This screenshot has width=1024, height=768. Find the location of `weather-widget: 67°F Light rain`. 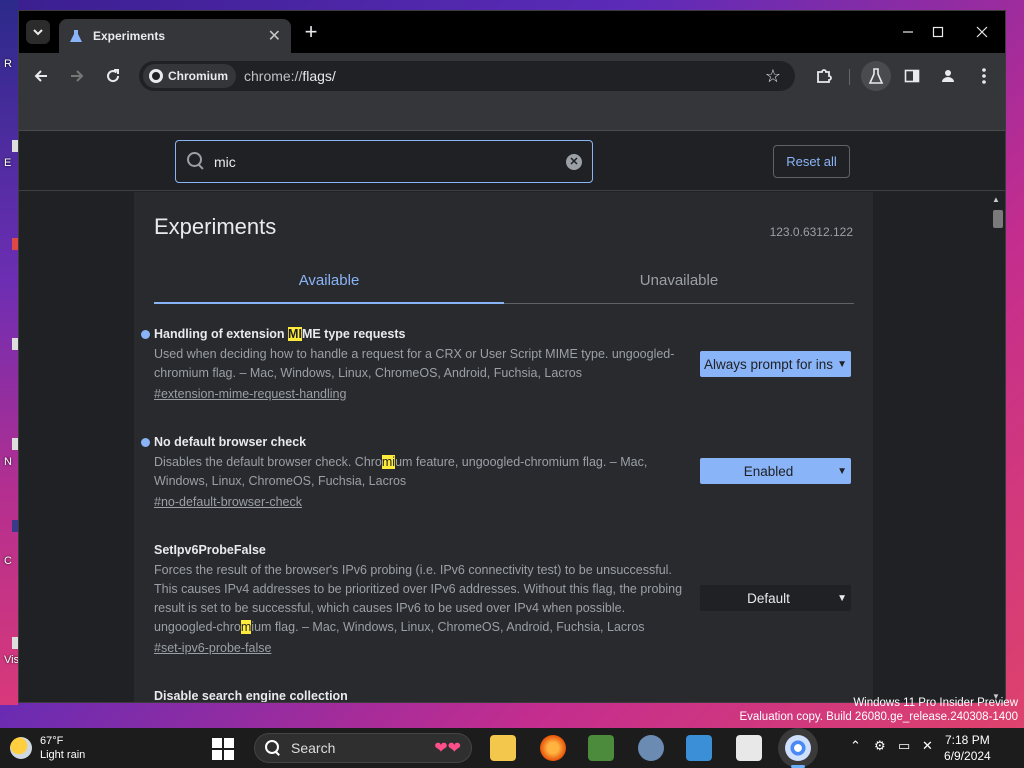

weather-widget: 67°F Light rain is located at coordinates (47, 748).